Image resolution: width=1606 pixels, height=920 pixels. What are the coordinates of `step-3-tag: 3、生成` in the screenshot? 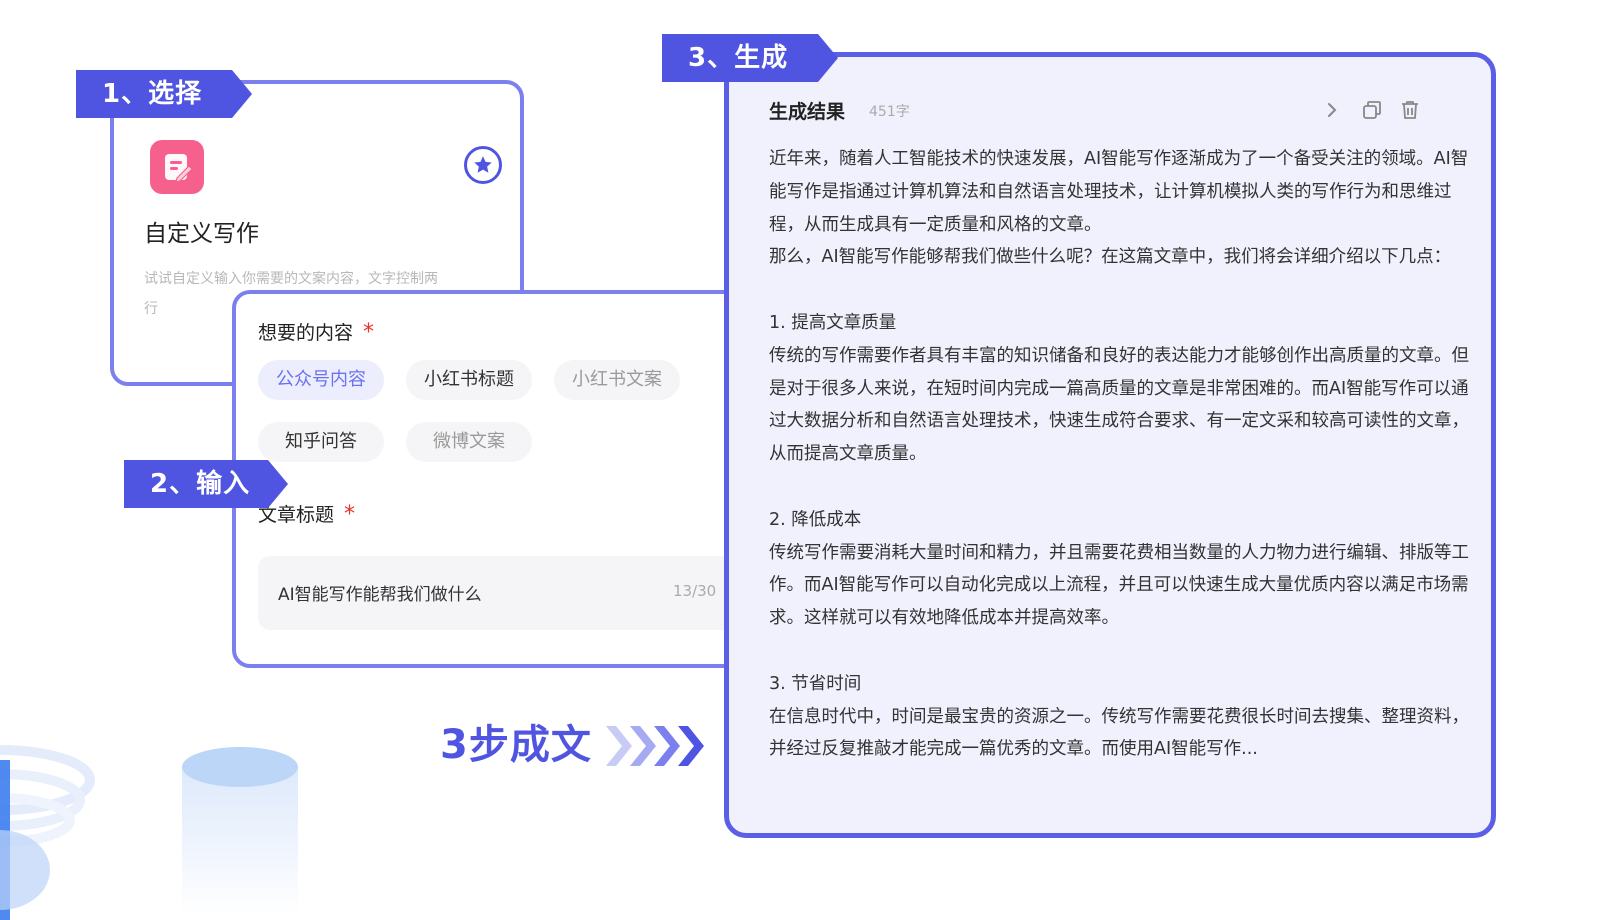 It's located at (750, 58).